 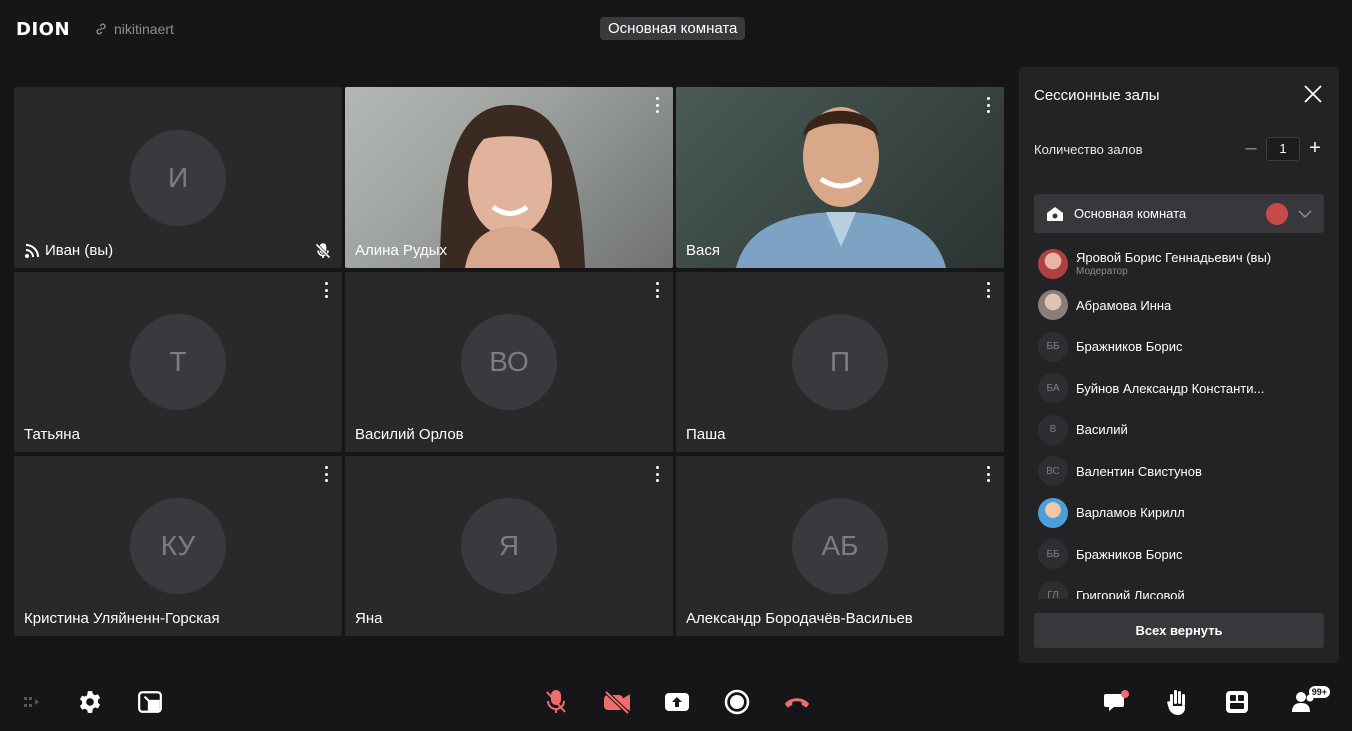 What do you see at coordinates (1313, 94) in the screenshot?
I see `close-icon` at bounding box center [1313, 94].